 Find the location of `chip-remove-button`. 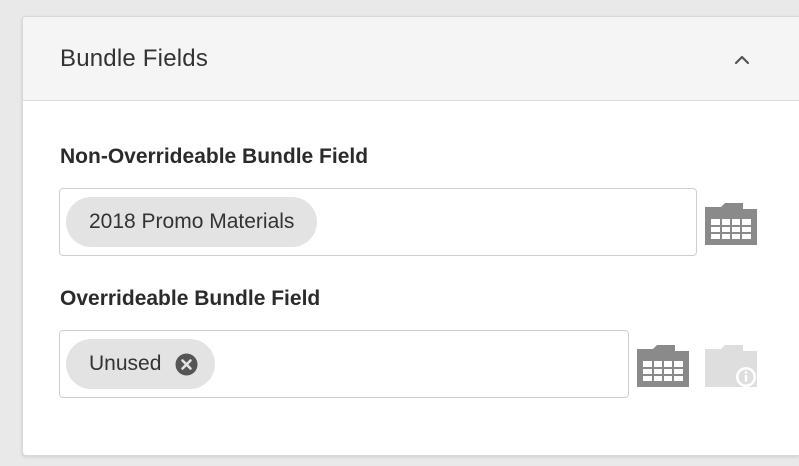

chip-remove-button is located at coordinates (186, 364).